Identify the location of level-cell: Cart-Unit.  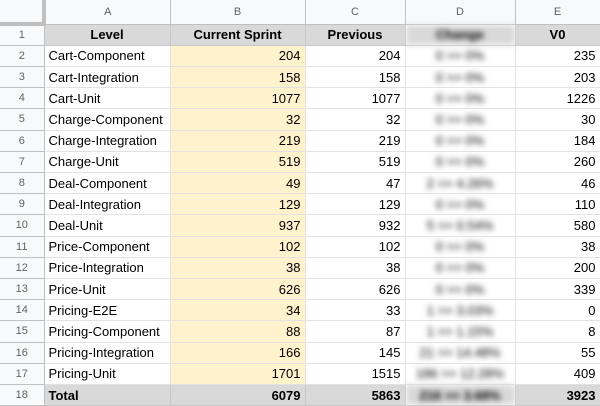
(107, 98).